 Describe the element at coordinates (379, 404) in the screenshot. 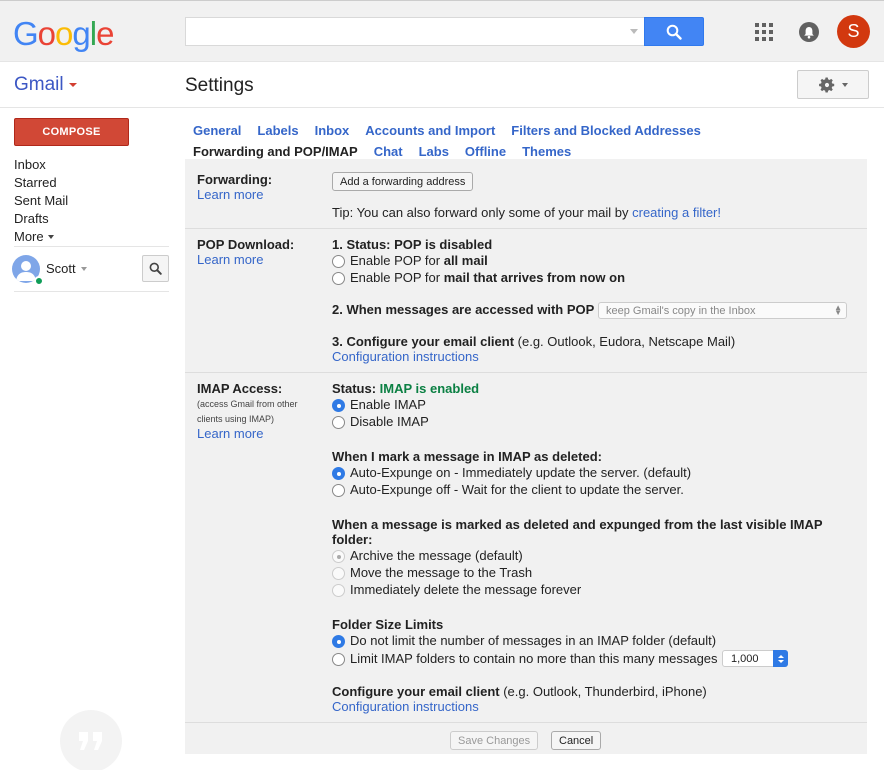

I see `imap-enable-option: Enable IMAP` at that location.